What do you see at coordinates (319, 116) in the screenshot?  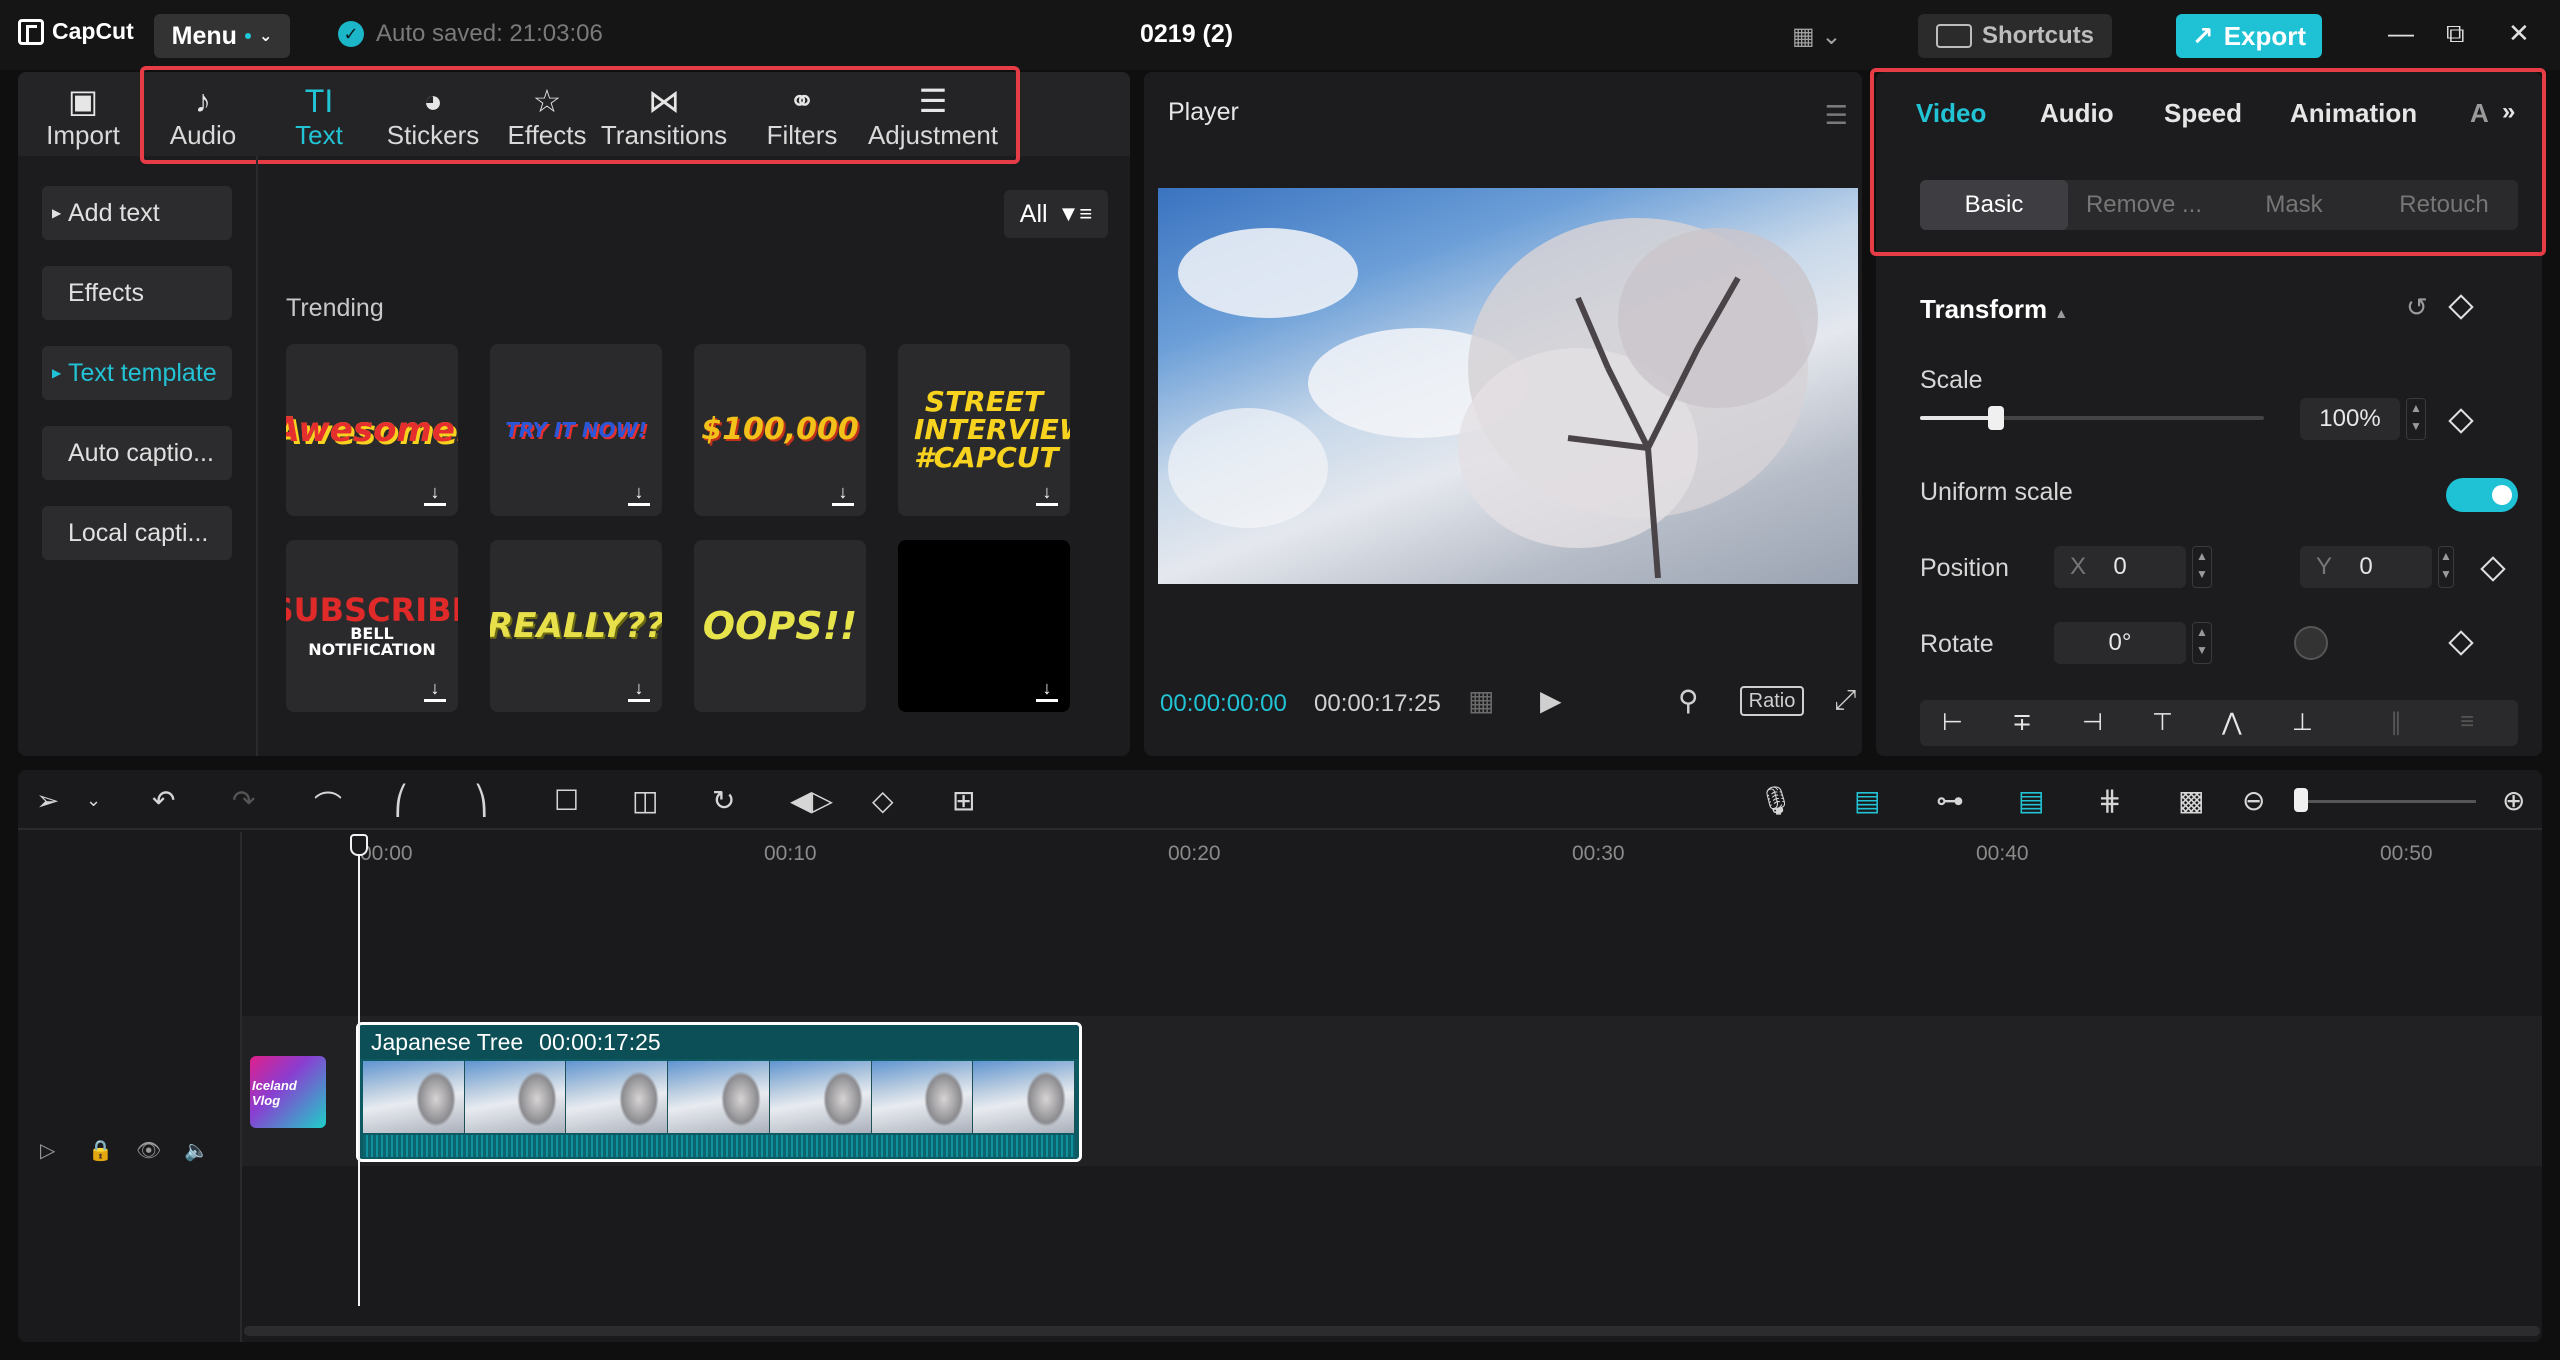 I see `tool-text: TI Text` at bounding box center [319, 116].